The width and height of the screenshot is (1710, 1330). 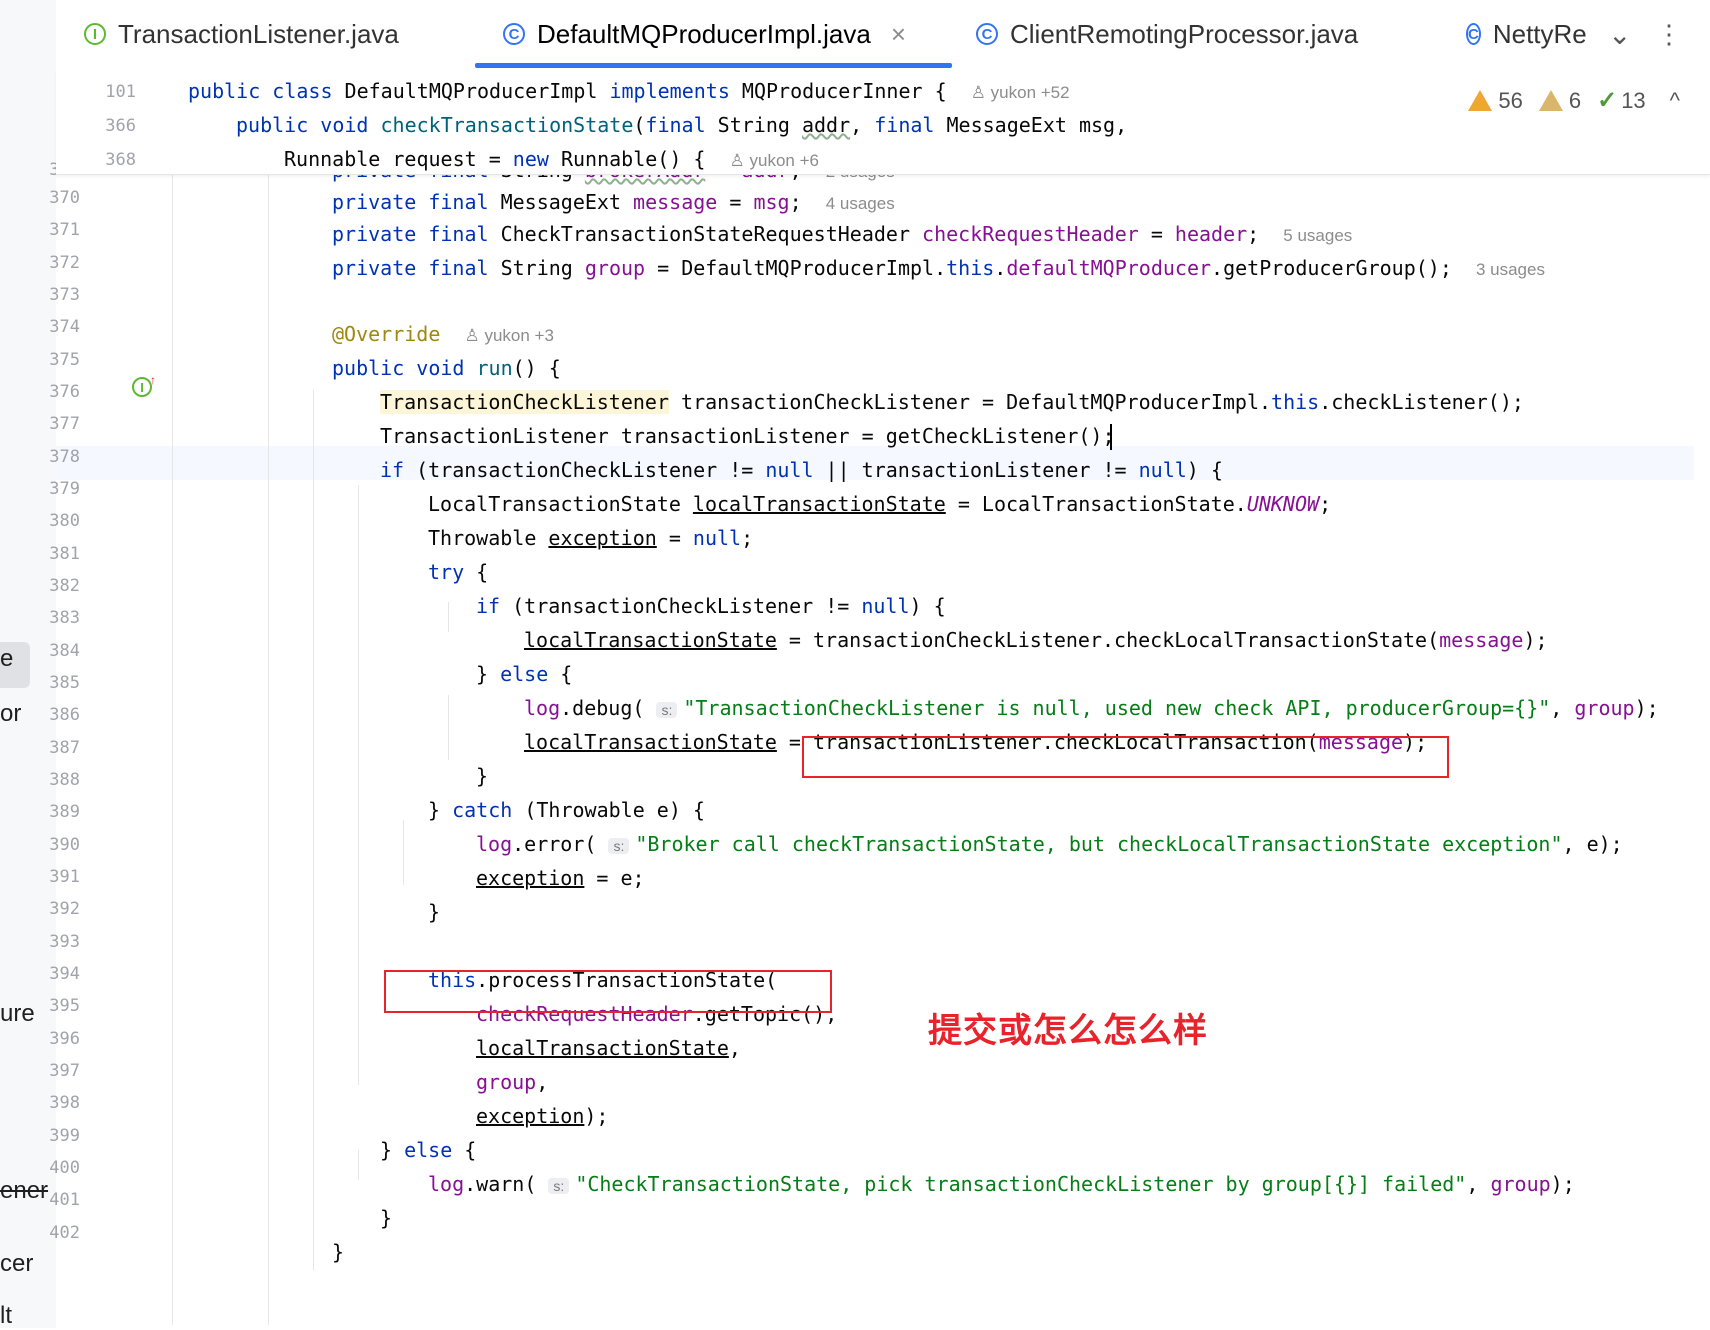 What do you see at coordinates (1317, 235) in the screenshot?
I see `usages-hint: 5 usages` at bounding box center [1317, 235].